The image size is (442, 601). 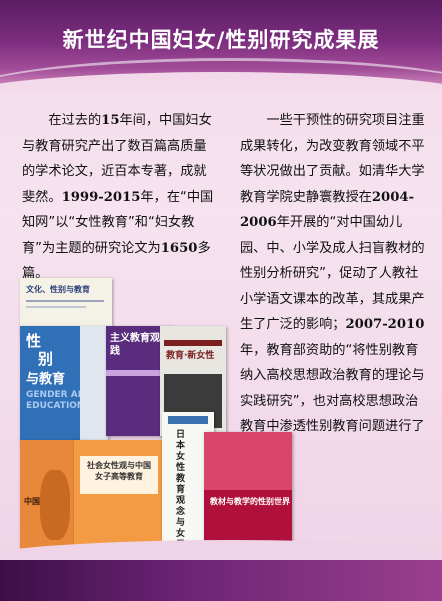 I want to click on left-text-1: 在过去的, so click(x=75, y=120).